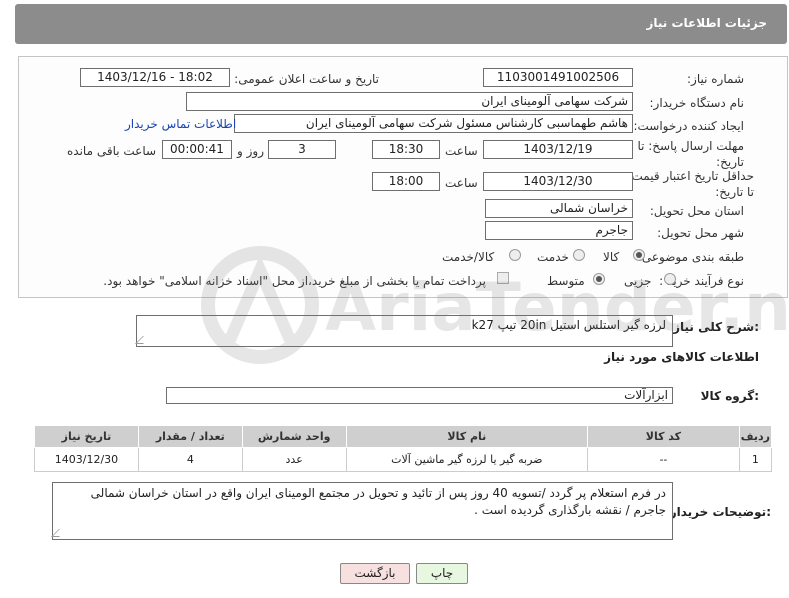 The height and width of the screenshot is (598, 789). What do you see at coordinates (706, 23) in the screenshot?
I see `page-title: جزئیات اطلاعات نیاز` at bounding box center [706, 23].